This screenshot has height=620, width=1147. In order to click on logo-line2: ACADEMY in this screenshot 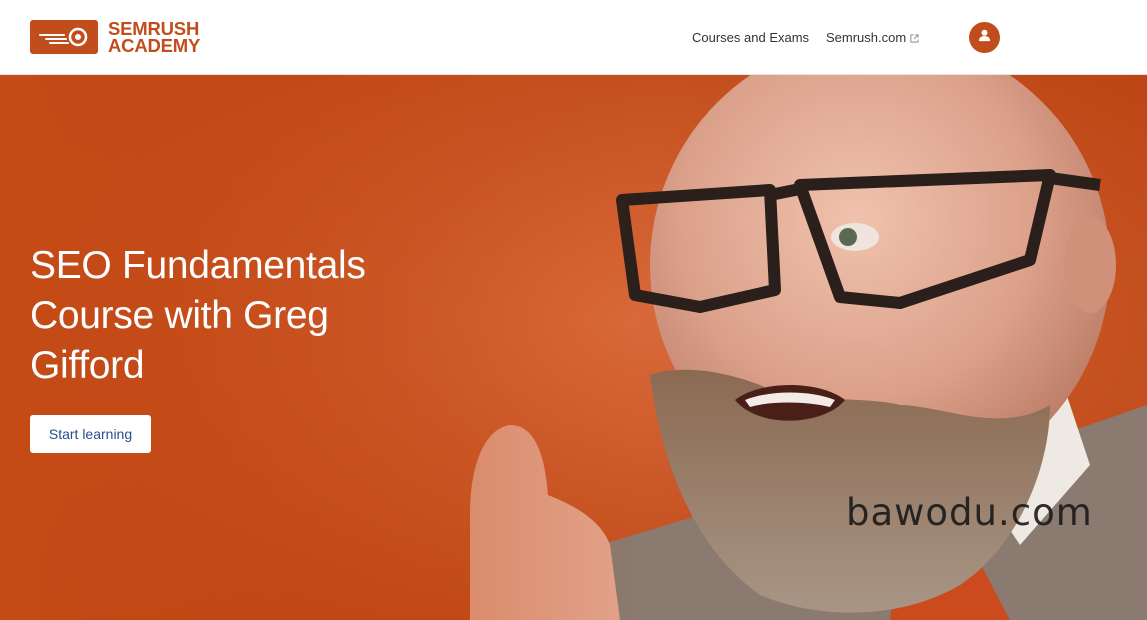, I will do `click(154, 45)`.